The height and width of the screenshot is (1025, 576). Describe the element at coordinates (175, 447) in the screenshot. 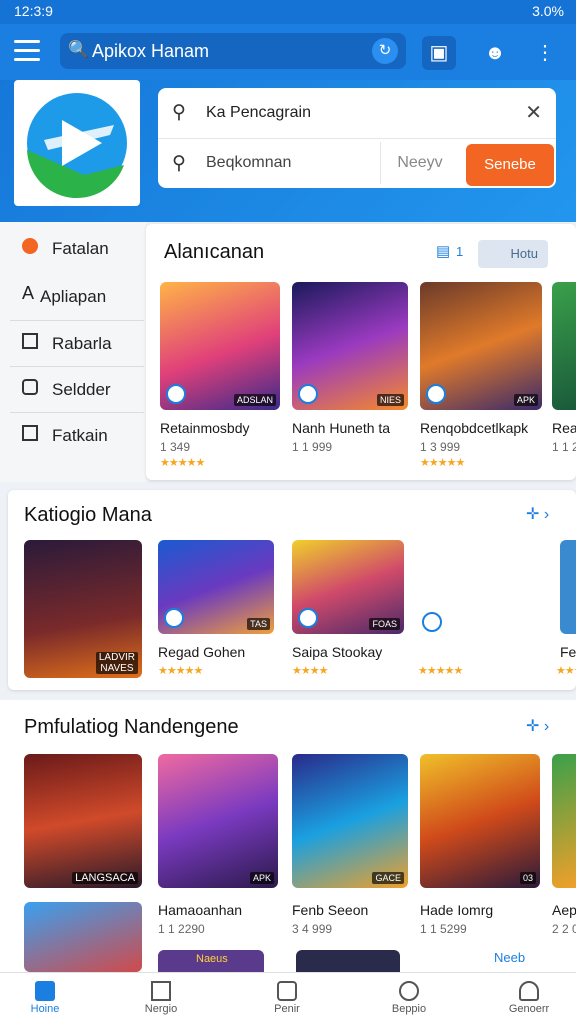

I see `app-meta: 1 349` at that location.